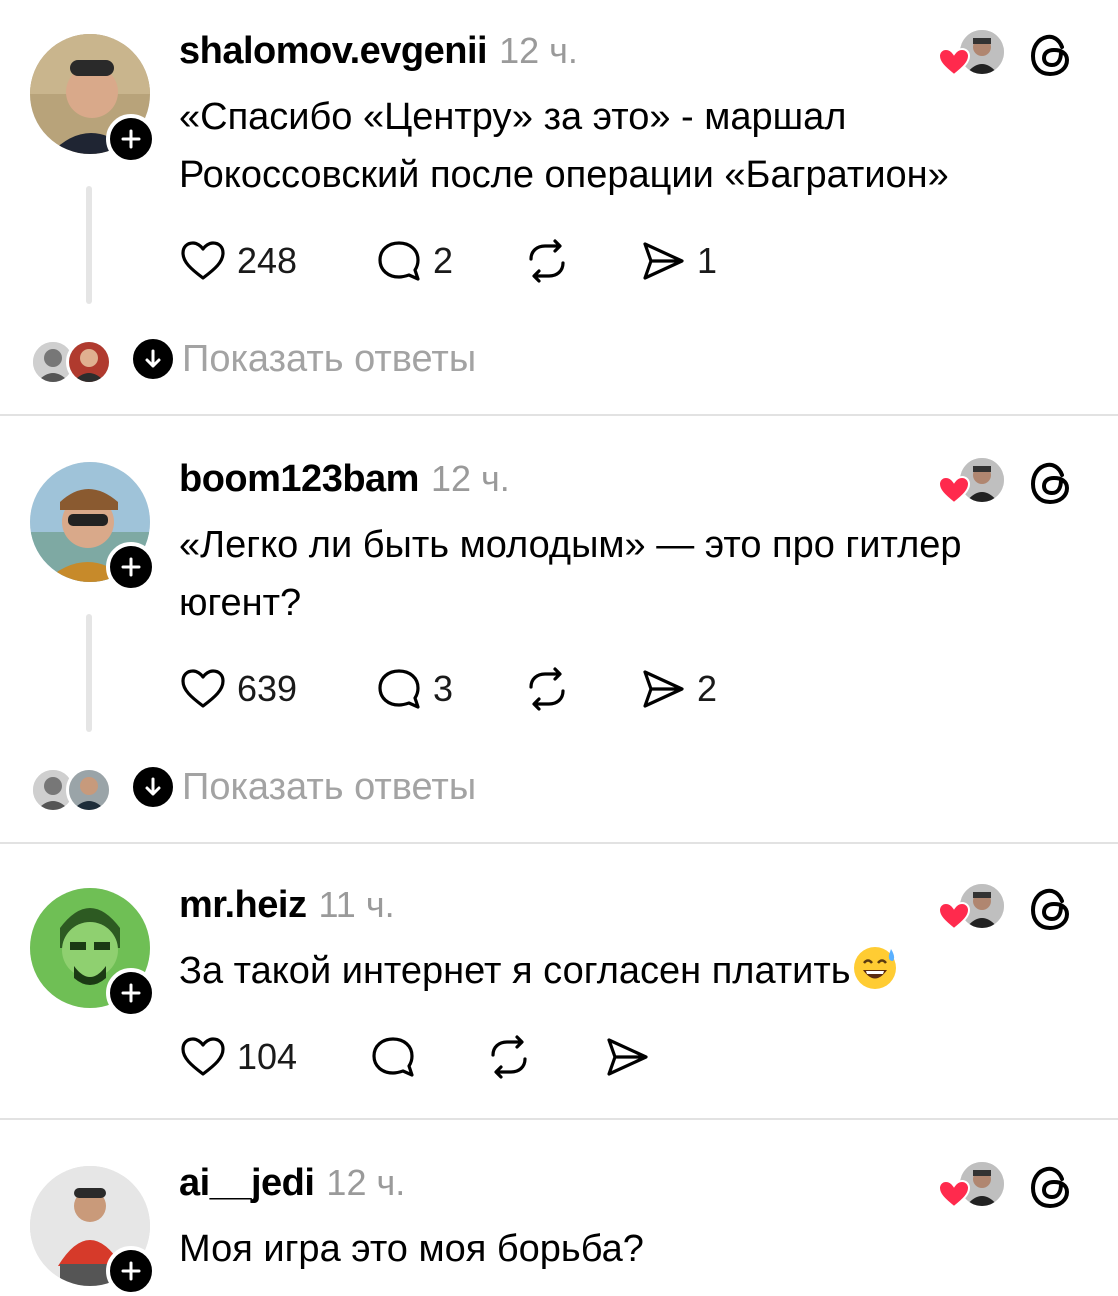 This screenshot has height=1296, width=1118. I want to click on post-header: boom123bam 12 ч., so click(344, 479).